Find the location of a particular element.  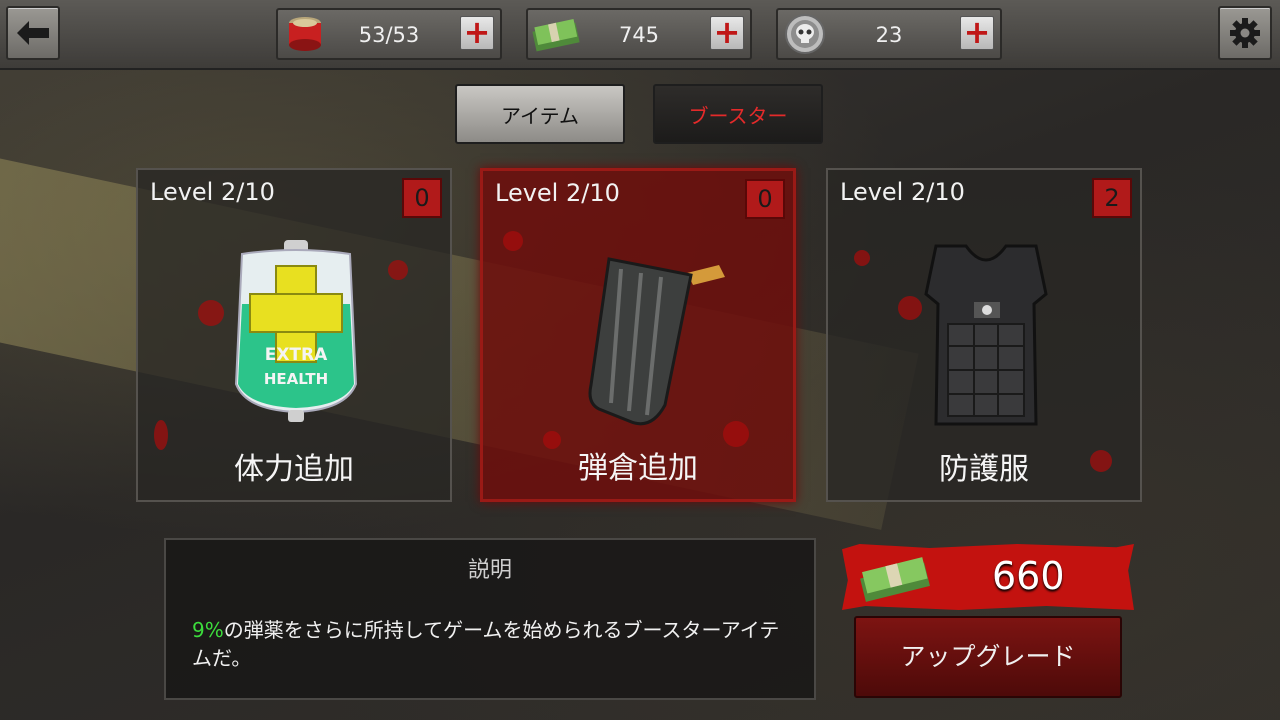

left-arrow-icon is located at coordinates (33, 33).